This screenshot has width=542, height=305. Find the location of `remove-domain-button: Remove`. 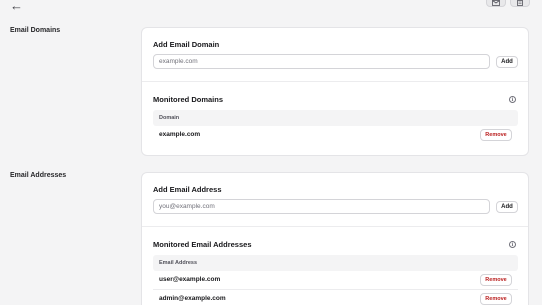

remove-domain-button: Remove is located at coordinates (496, 135).